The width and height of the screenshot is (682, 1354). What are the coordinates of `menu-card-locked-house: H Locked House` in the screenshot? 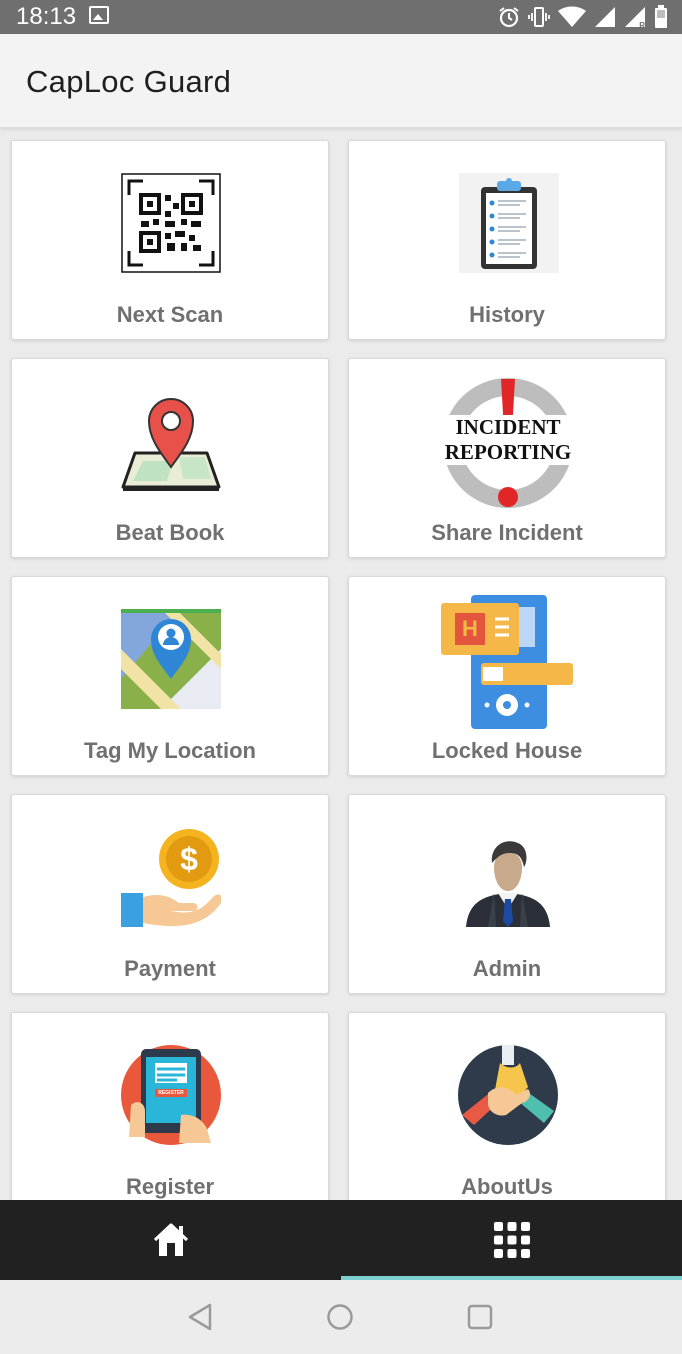 It's located at (507, 676).